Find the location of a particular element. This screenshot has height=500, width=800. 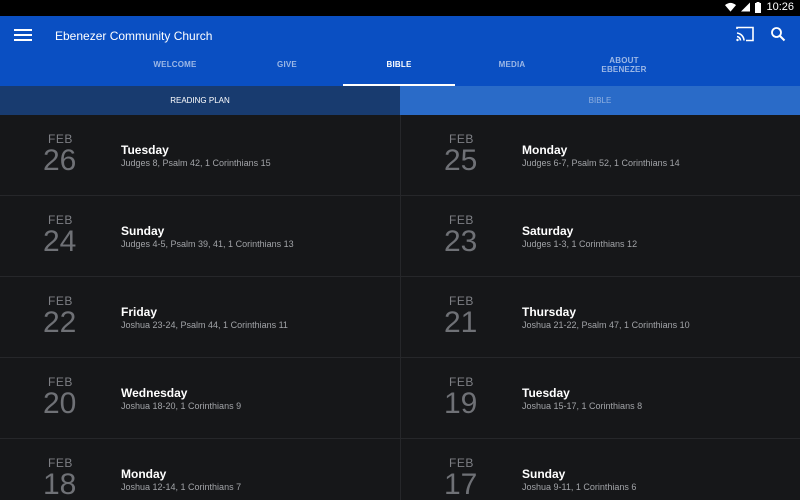

reading-weekday: Wednesday is located at coordinates (154, 393).